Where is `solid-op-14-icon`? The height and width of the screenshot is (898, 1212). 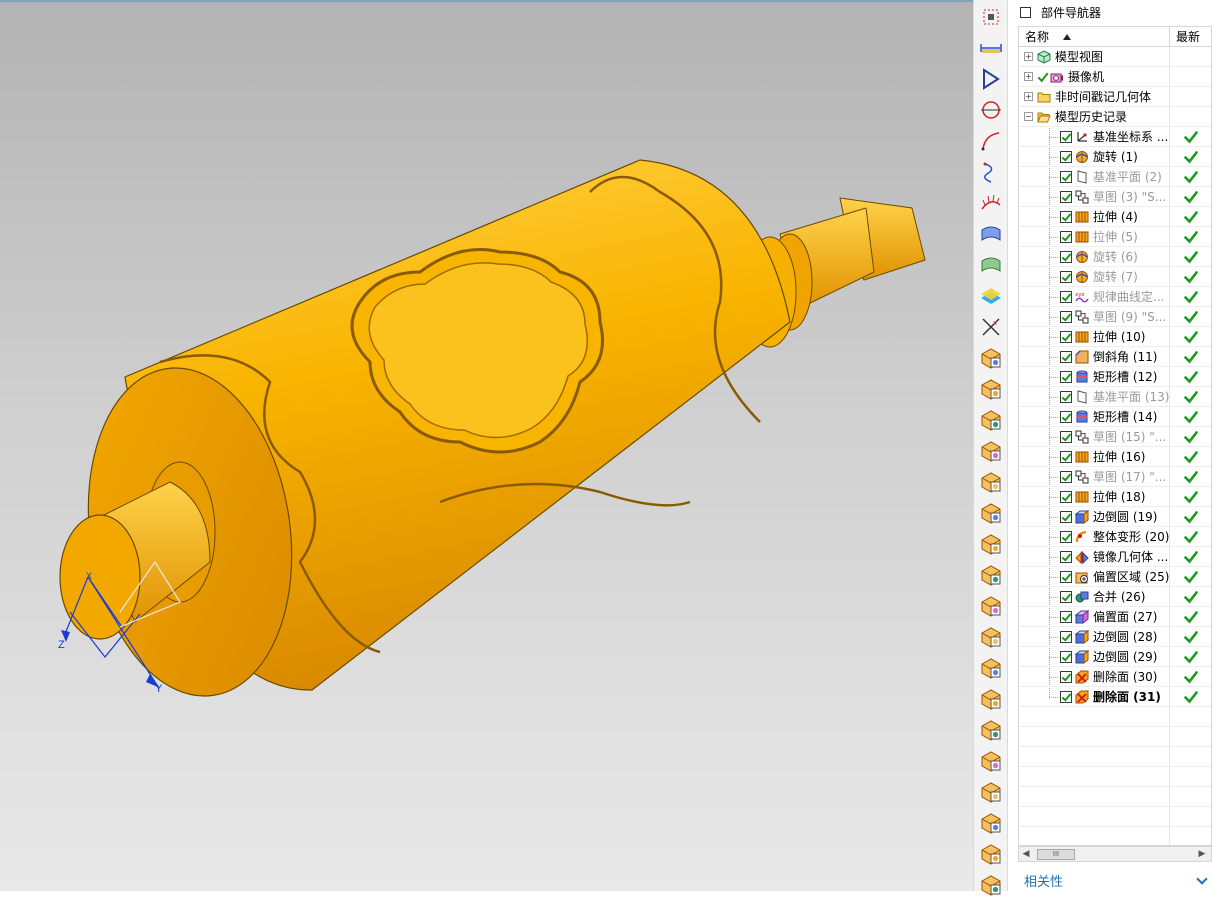
solid-op-14-icon is located at coordinates (991, 761).